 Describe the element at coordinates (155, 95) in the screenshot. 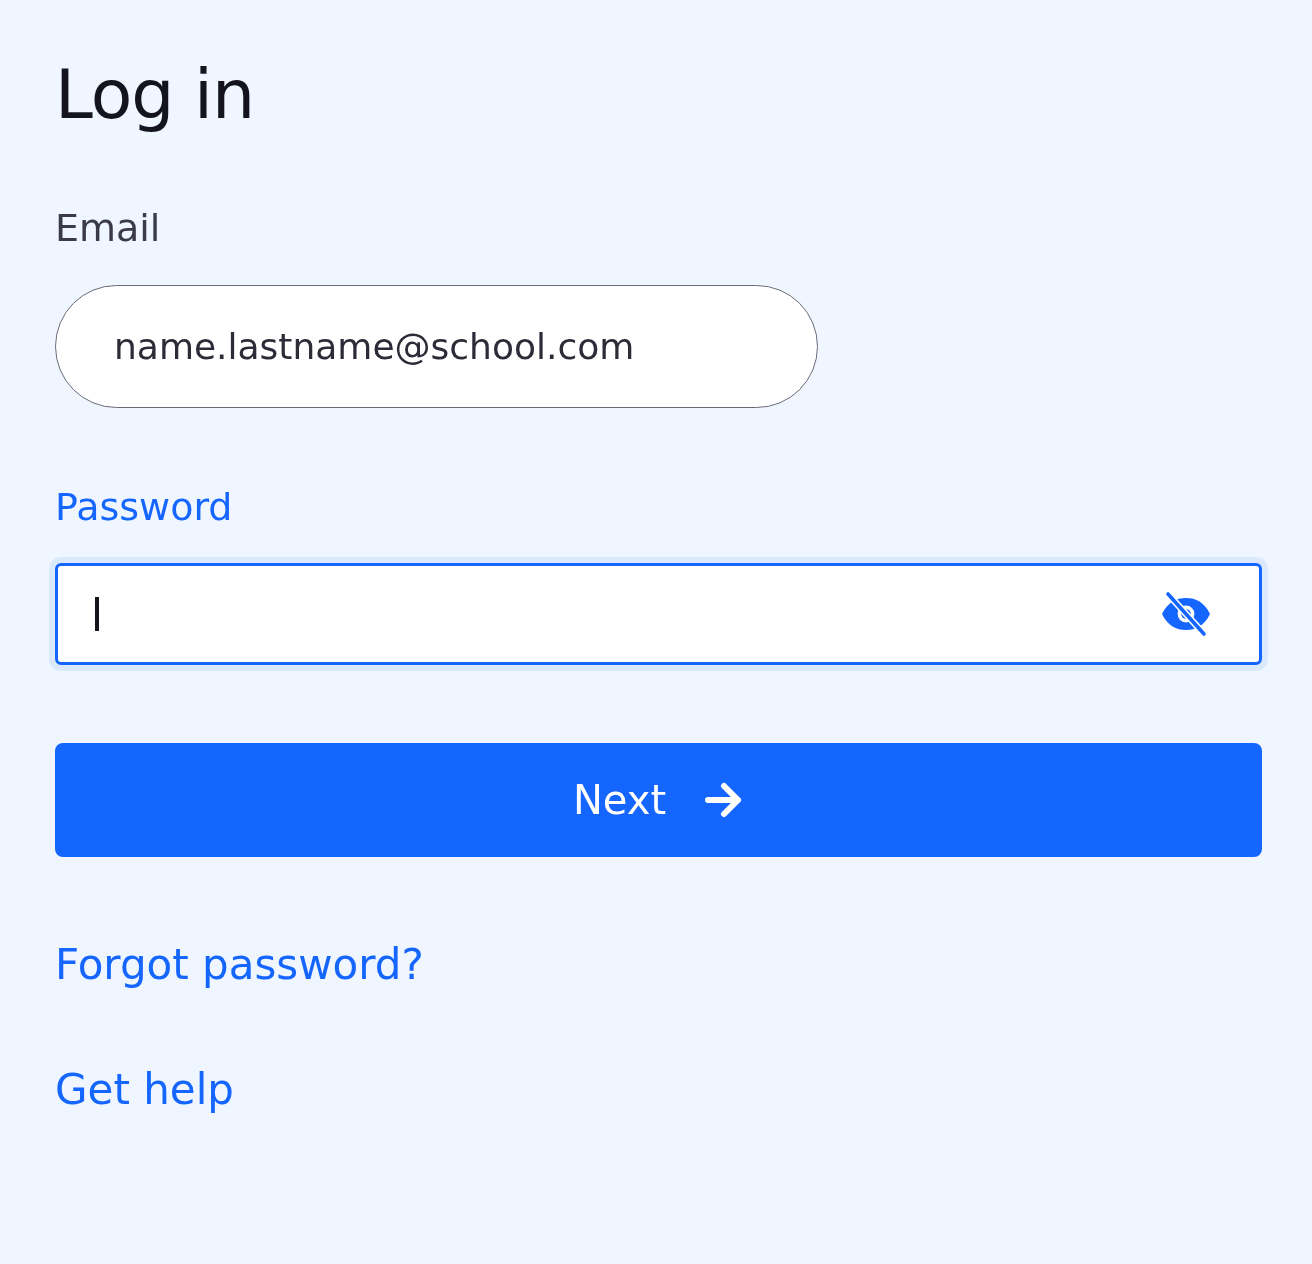

I see `page-title: Log in` at that location.